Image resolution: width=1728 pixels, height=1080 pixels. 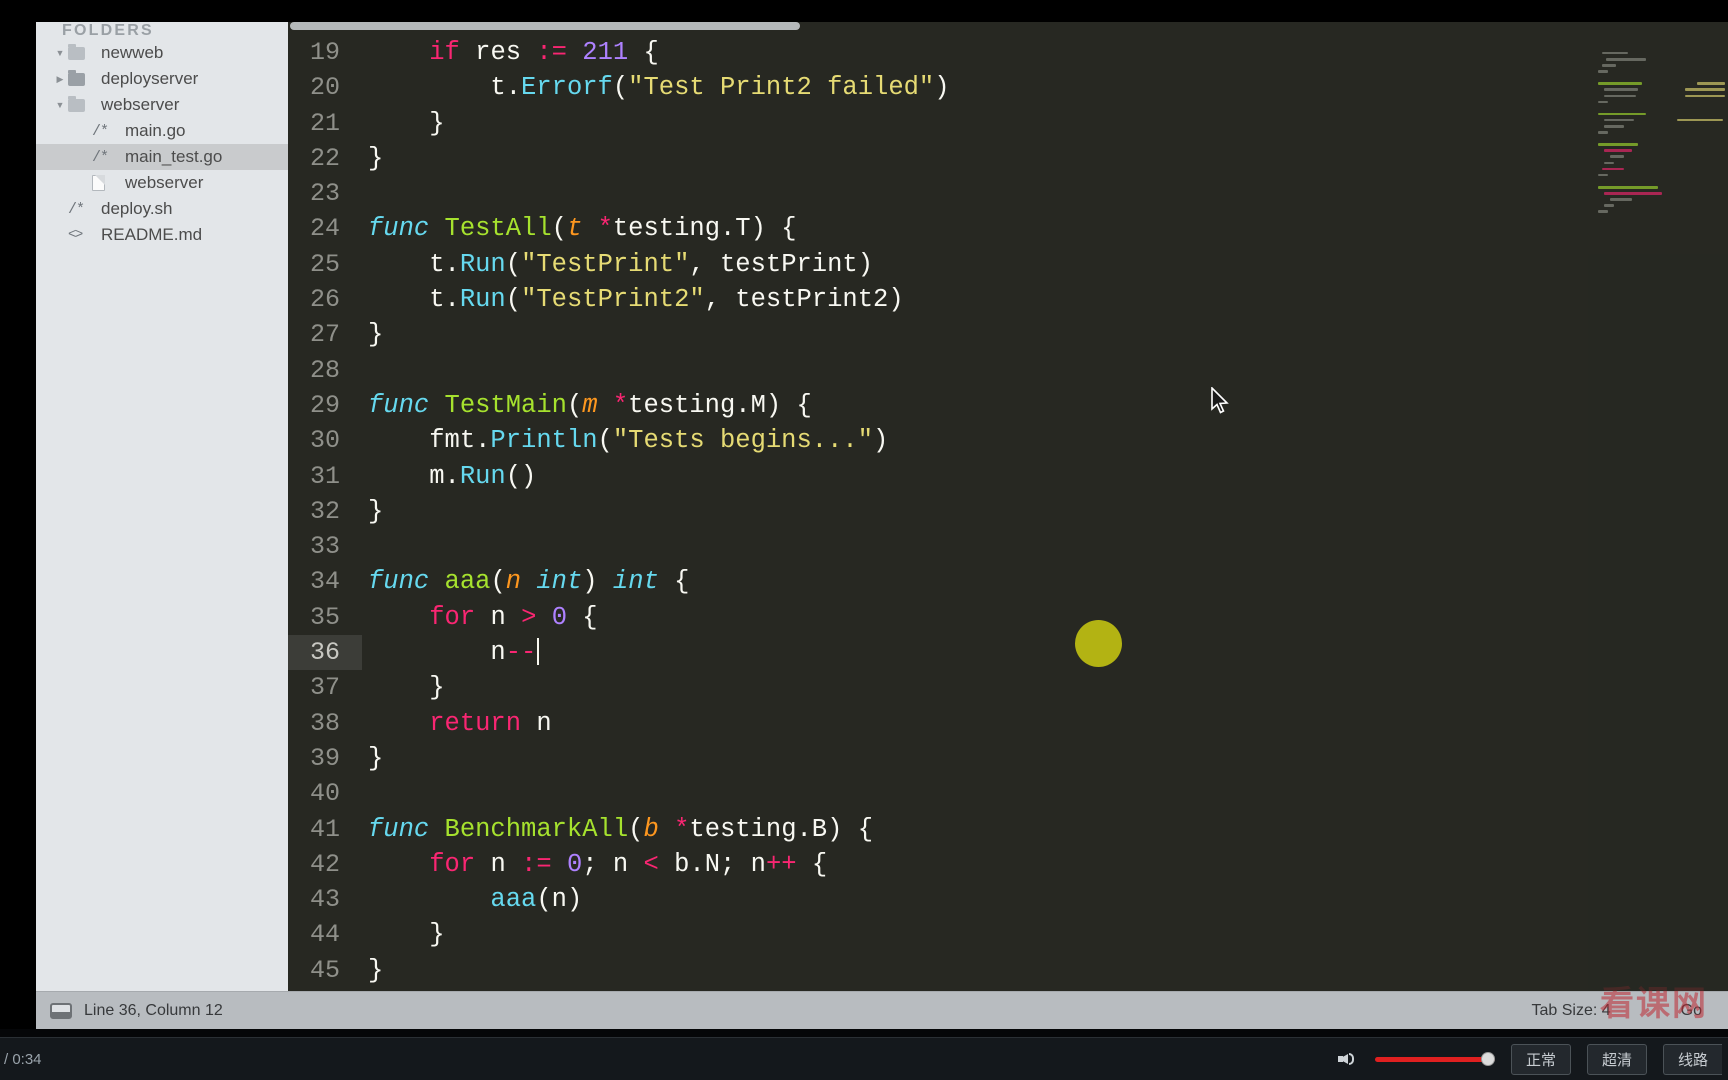 I want to click on code-line: 28, so click(x=1008, y=370).